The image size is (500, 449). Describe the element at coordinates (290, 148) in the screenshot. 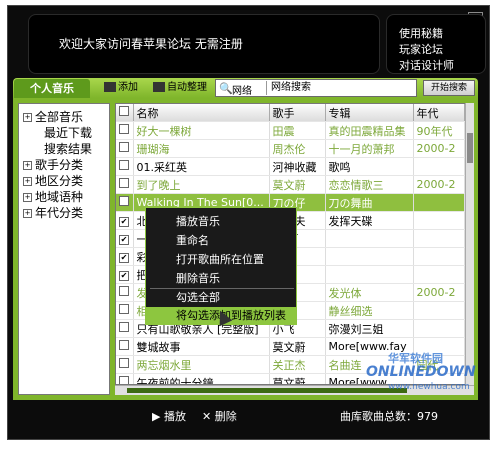

I see `table-row: 珊瑚海 周杰伦 十一月的萧邦 2000-2` at that location.